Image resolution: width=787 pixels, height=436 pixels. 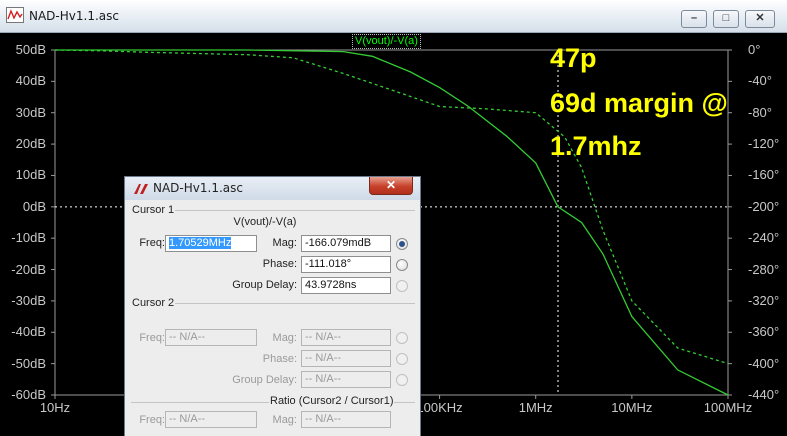 What do you see at coordinates (152, 338) in the screenshot?
I see `cursor2-freq-label: Freq:` at bounding box center [152, 338].